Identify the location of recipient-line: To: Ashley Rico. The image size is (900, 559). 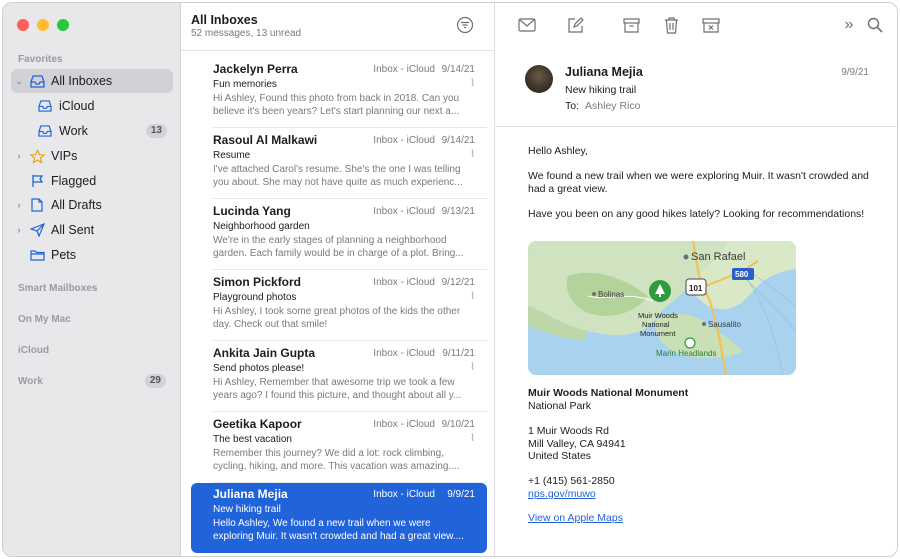
(602, 106).